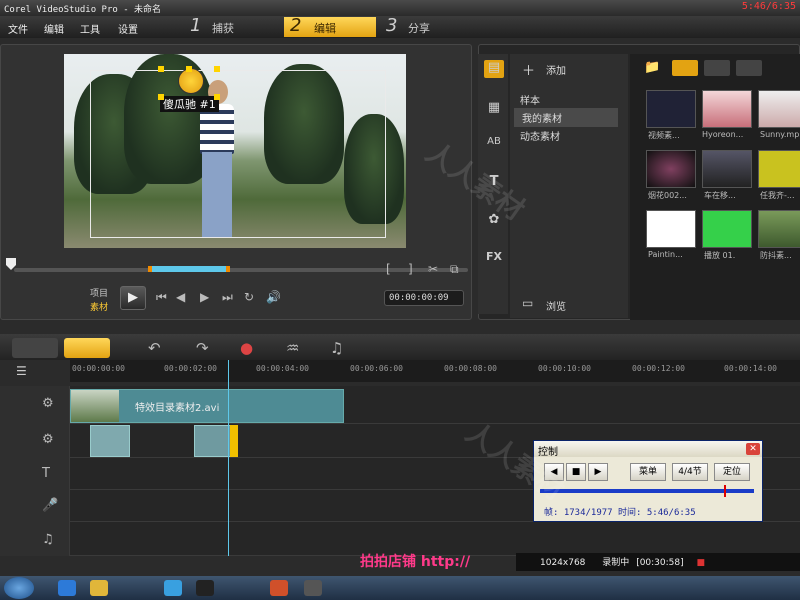 This screenshot has height=600, width=800. What do you see at coordinates (205, 588) in the screenshot?
I see `qq-icon` at bounding box center [205, 588].